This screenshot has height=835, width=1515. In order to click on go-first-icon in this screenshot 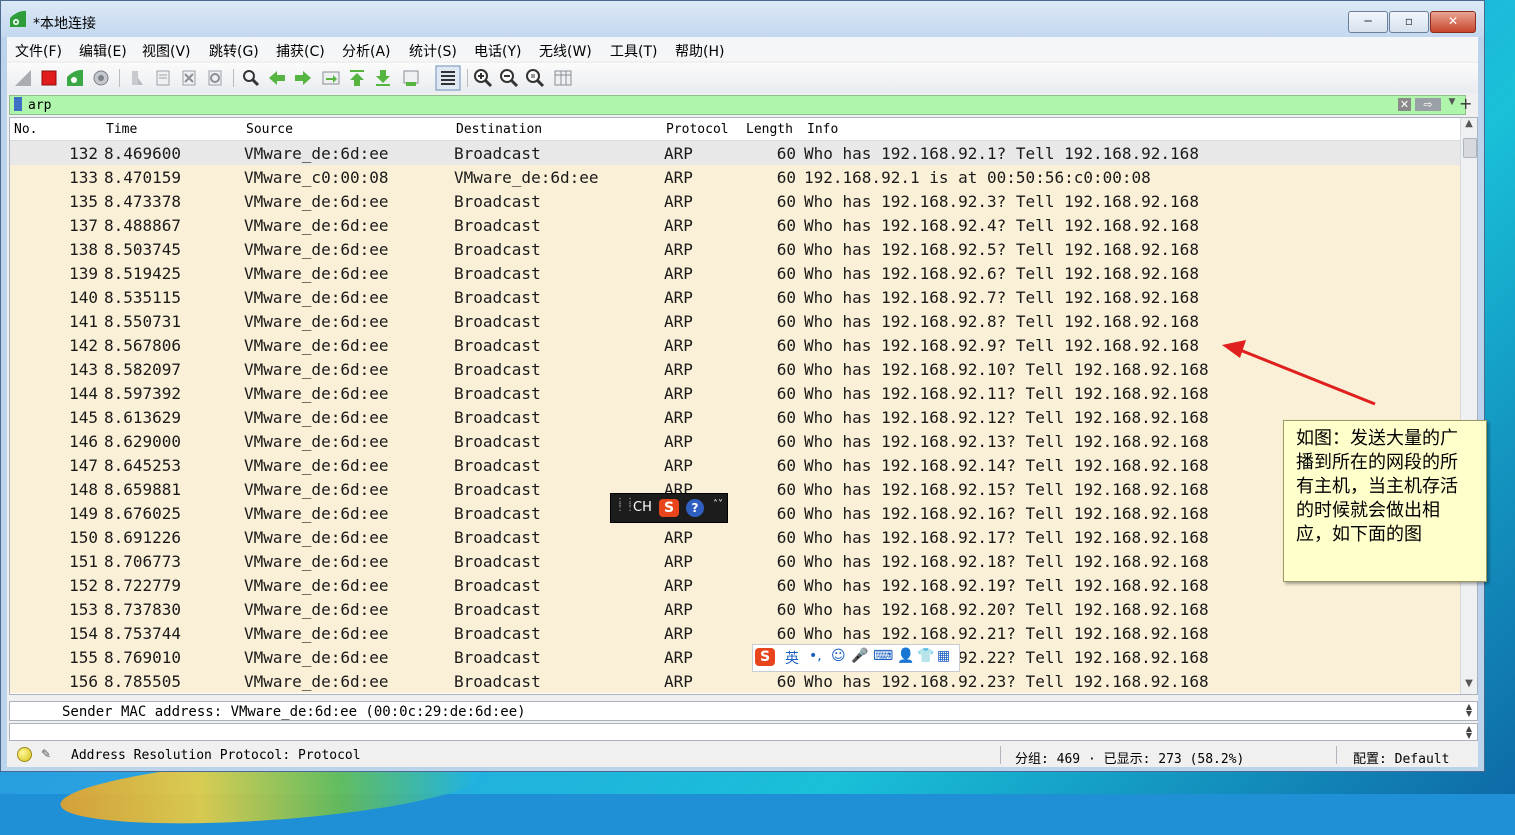, I will do `click(357, 78)`.